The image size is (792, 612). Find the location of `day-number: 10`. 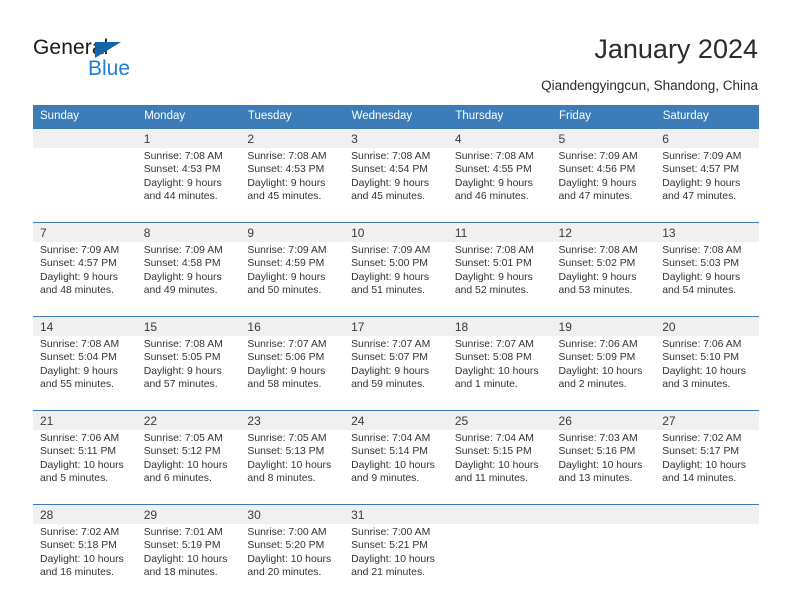

day-number: 10 is located at coordinates (396, 232).